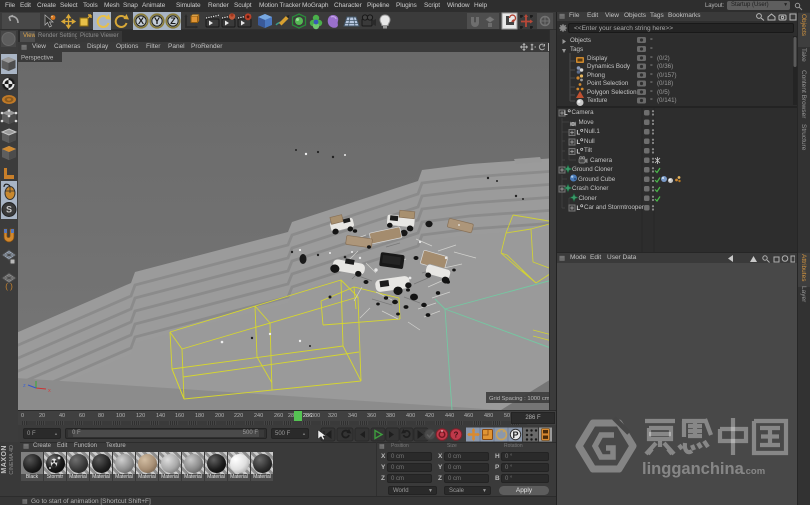 This screenshot has width=810, height=505. Describe the element at coordinates (519, 399) in the screenshot. I see `svg-text: Grid Spacing : 1000 cm` at that location.